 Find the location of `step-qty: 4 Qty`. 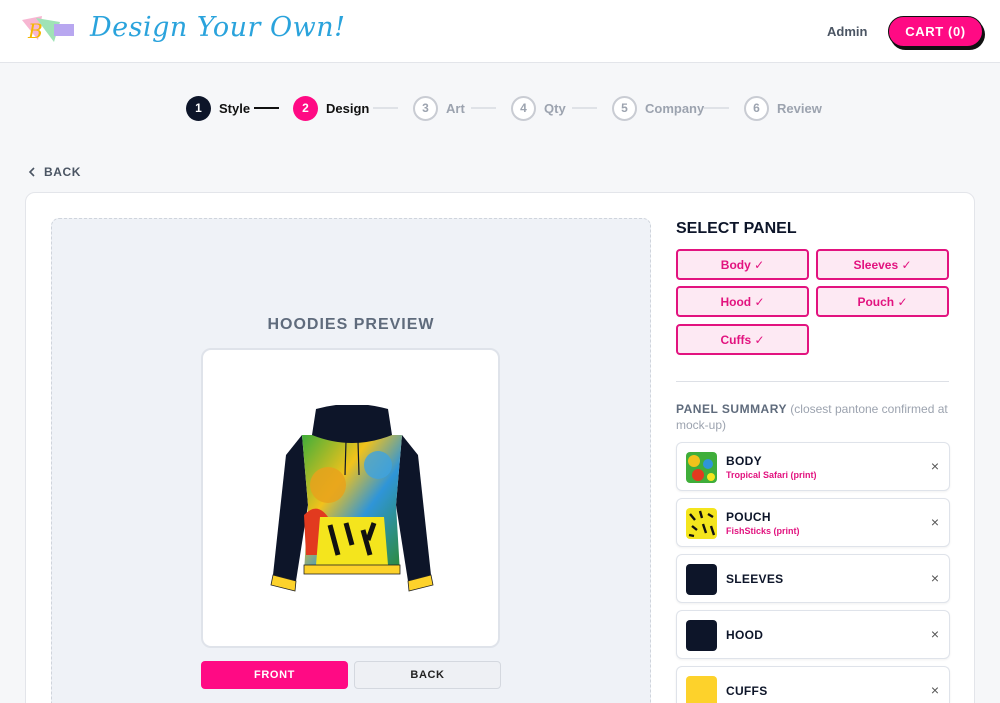

step-qty: 4 Qty is located at coordinates (538, 108).